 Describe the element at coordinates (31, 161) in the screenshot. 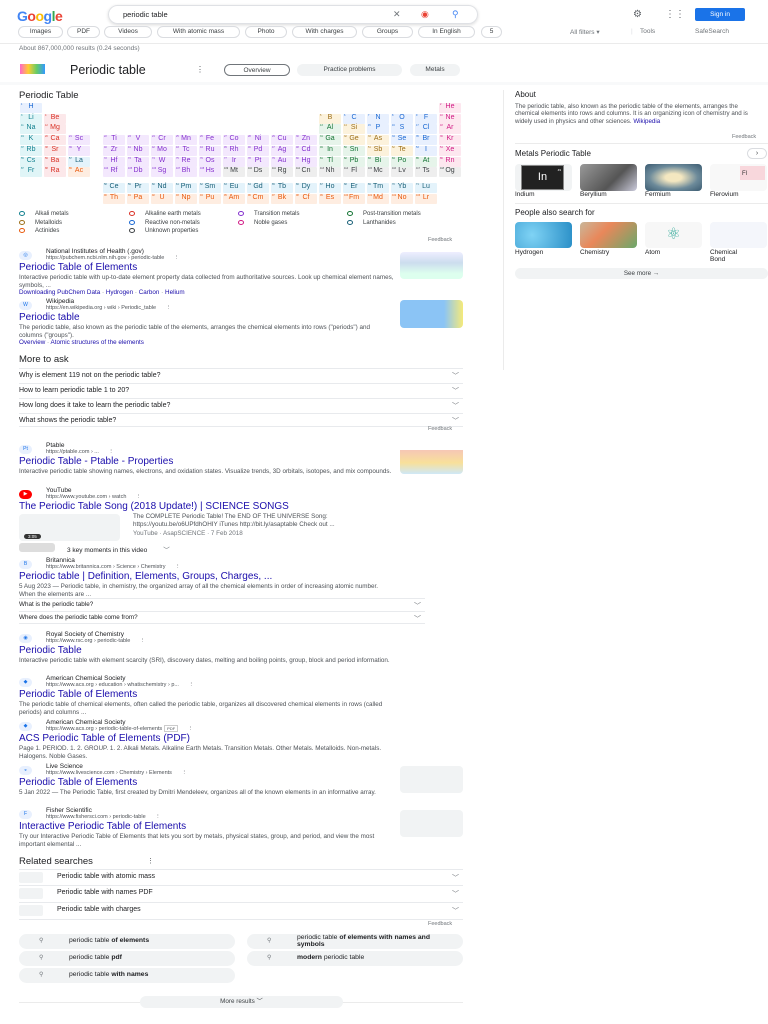

I see `element-cs: 55 Cs` at that location.